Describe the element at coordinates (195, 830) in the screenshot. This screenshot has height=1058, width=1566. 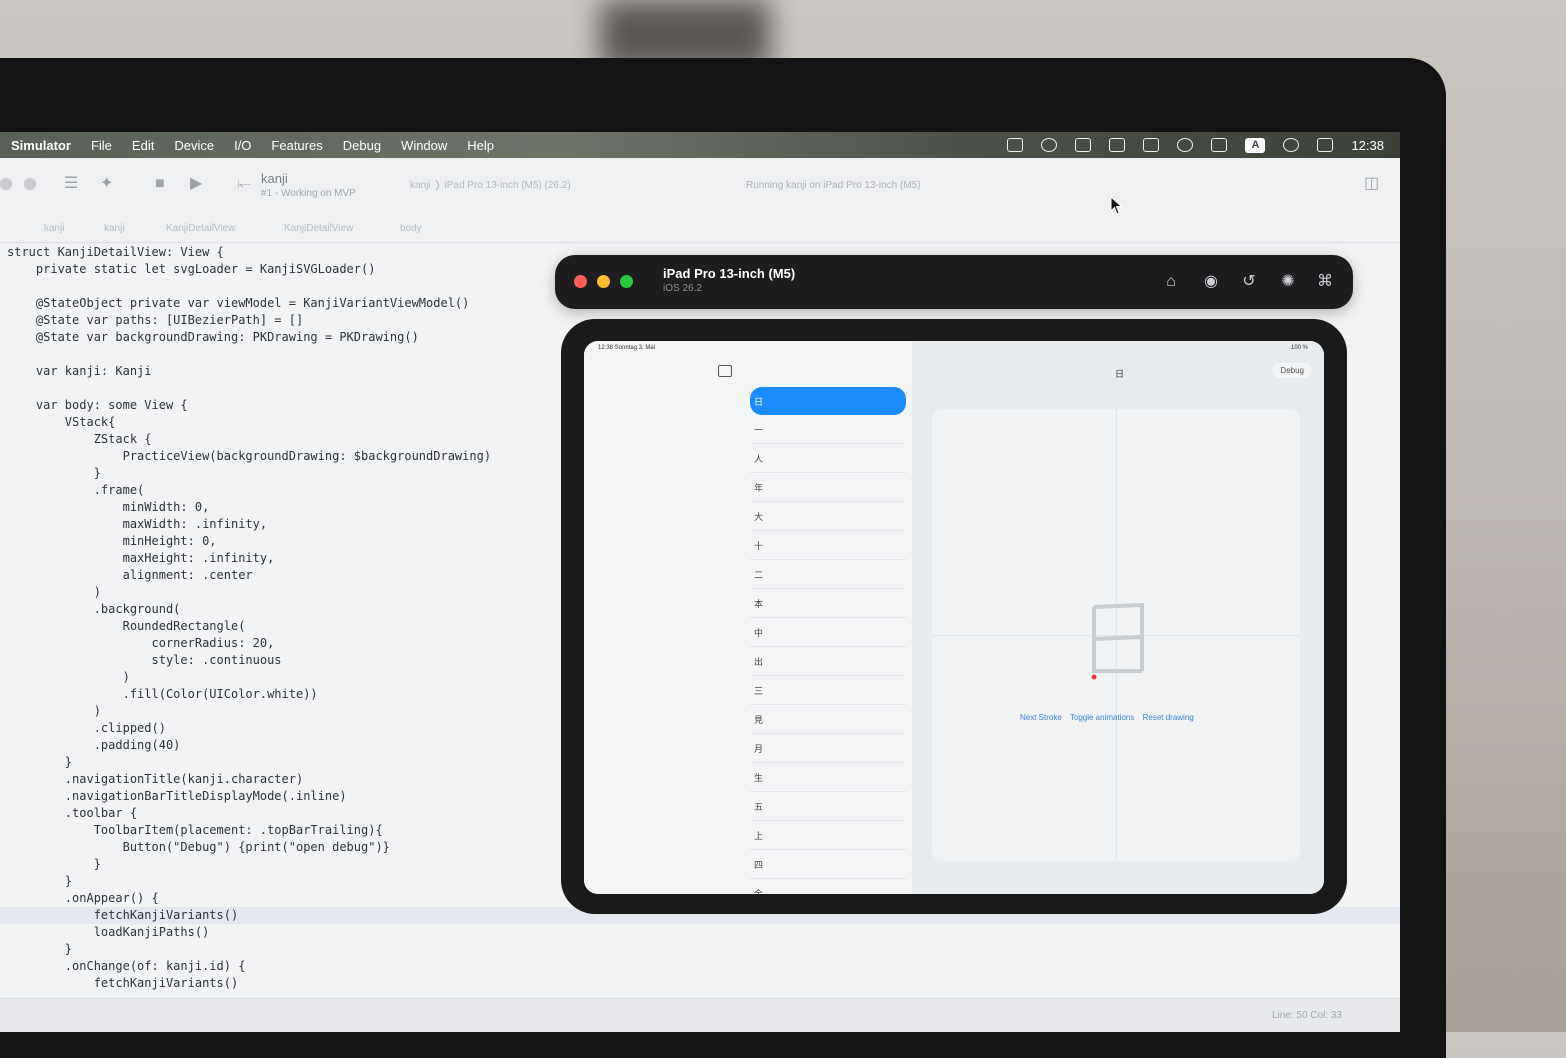
I see `code-line: ToolbarItem(placement: .topBarTrailing){` at that location.